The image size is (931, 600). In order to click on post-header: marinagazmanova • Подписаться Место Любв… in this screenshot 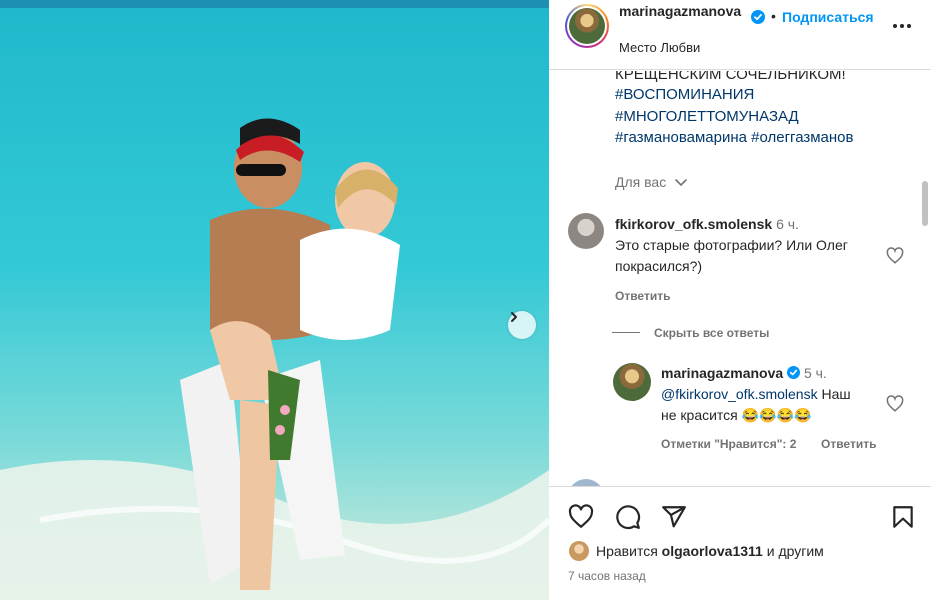, I will do `click(740, 35)`.